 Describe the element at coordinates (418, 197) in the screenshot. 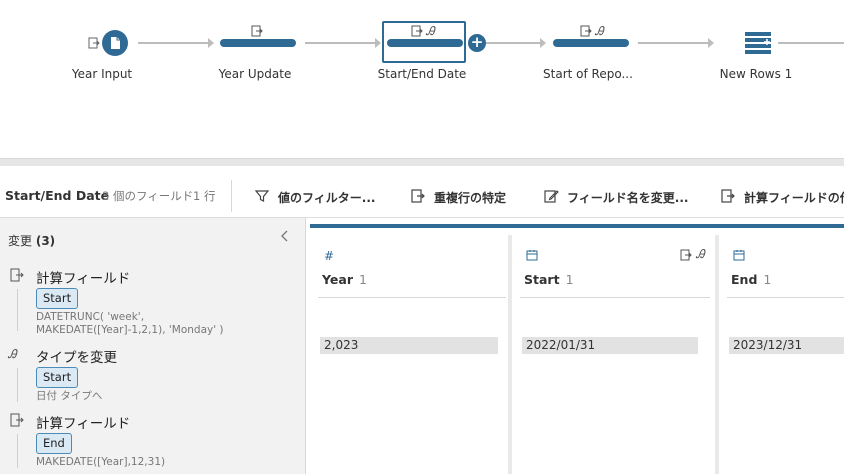

I see `duplicate-icon` at that location.